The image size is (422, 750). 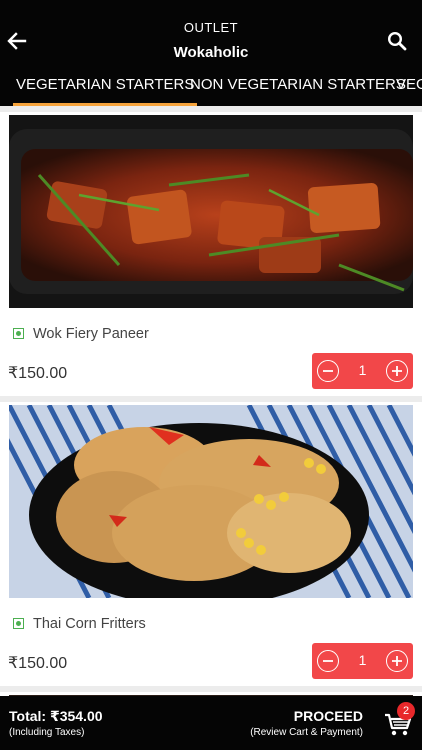 I want to click on item-name: Thai Corn Fritters, so click(x=89, y=624).